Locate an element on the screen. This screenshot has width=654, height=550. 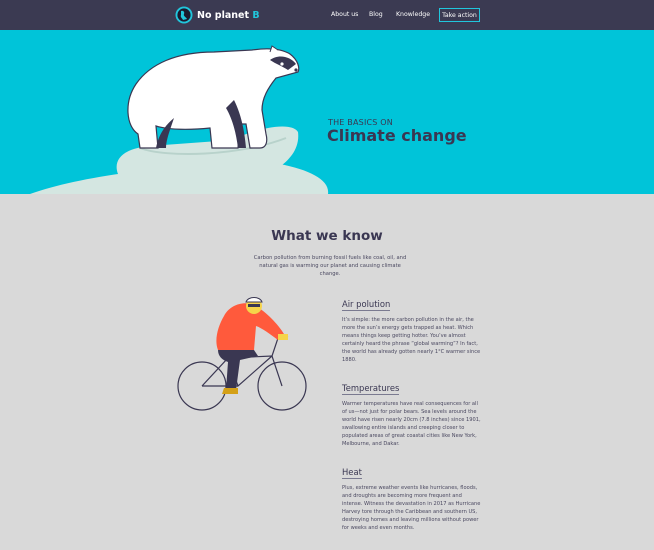
what-we-know-heading: What we know is located at coordinates (327, 236).